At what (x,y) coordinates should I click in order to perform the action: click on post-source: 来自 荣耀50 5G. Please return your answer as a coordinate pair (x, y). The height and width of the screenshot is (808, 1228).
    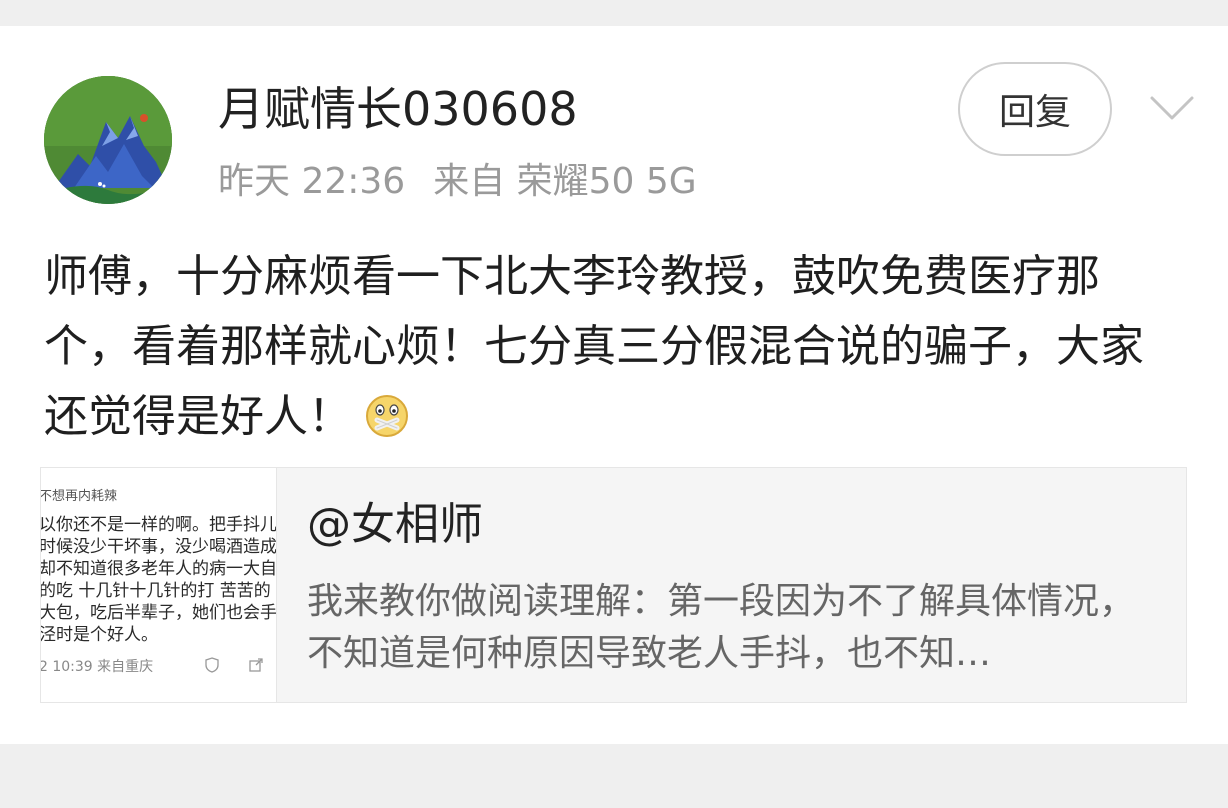
    Looking at the image, I should click on (565, 181).